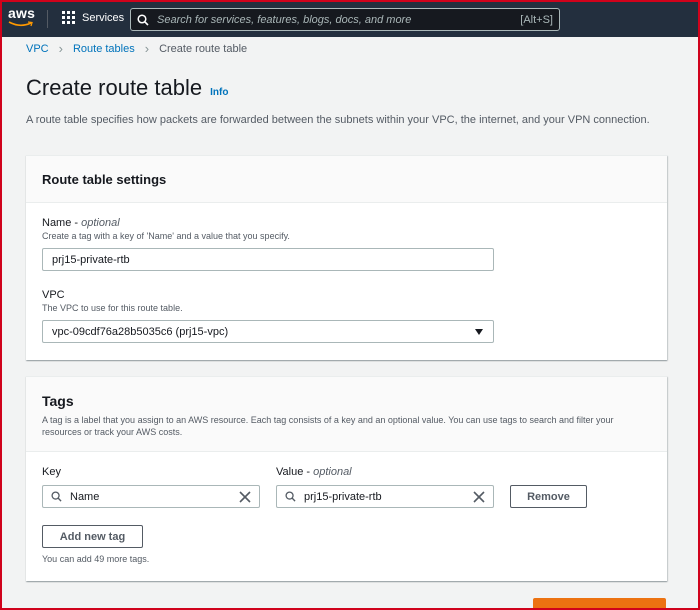 This screenshot has width=700, height=610. I want to click on info-link: Info, so click(219, 92).